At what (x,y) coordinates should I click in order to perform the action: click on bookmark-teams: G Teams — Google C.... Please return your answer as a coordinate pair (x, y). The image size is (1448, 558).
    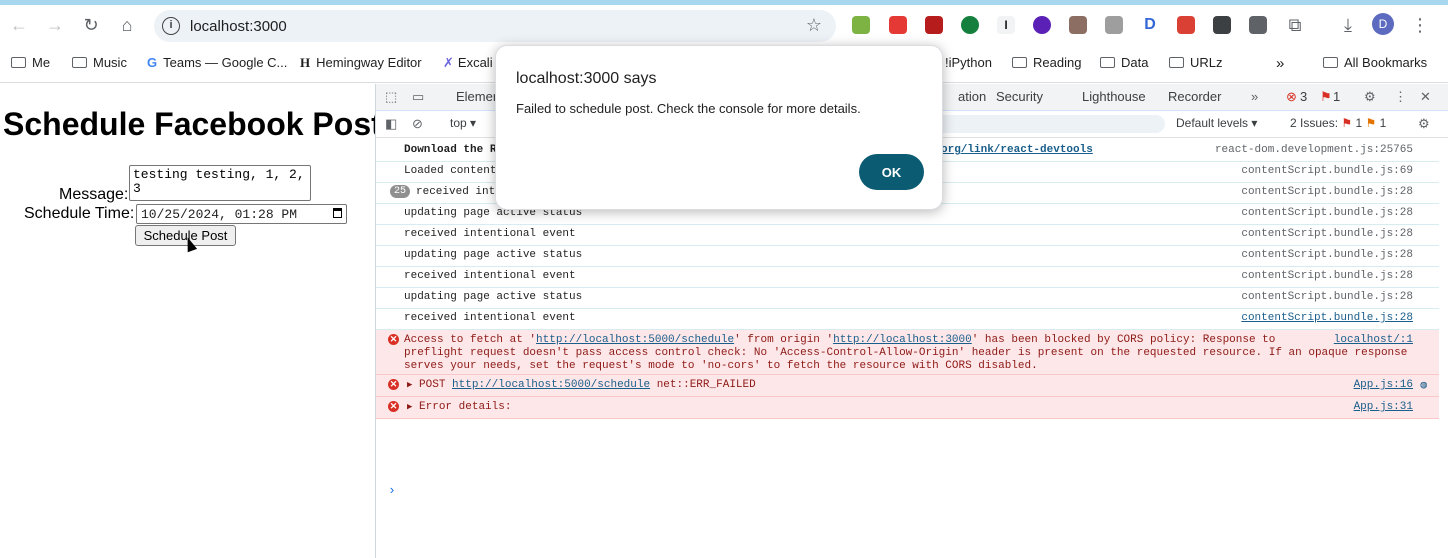
    Looking at the image, I should click on (217, 62).